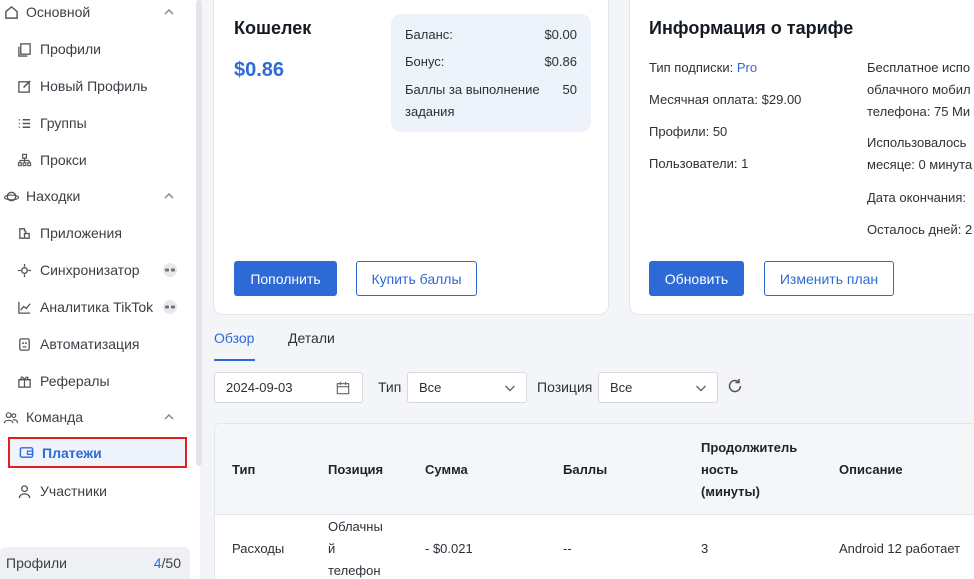  What do you see at coordinates (560, 61) in the screenshot?
I see `bonus-value: $0.86` at bounding box center [560, 61].